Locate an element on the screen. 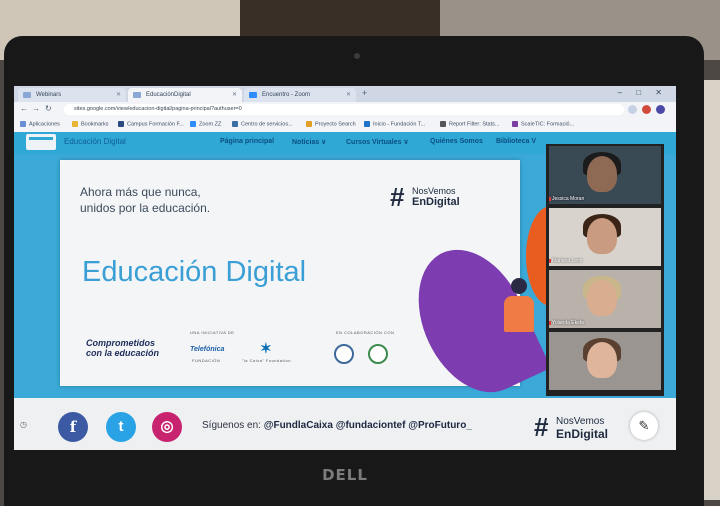 This screenshot has height=506, width=720. tab-educacion-digital: EducaciónDigital ✕ is located at coordinates (185, 95).